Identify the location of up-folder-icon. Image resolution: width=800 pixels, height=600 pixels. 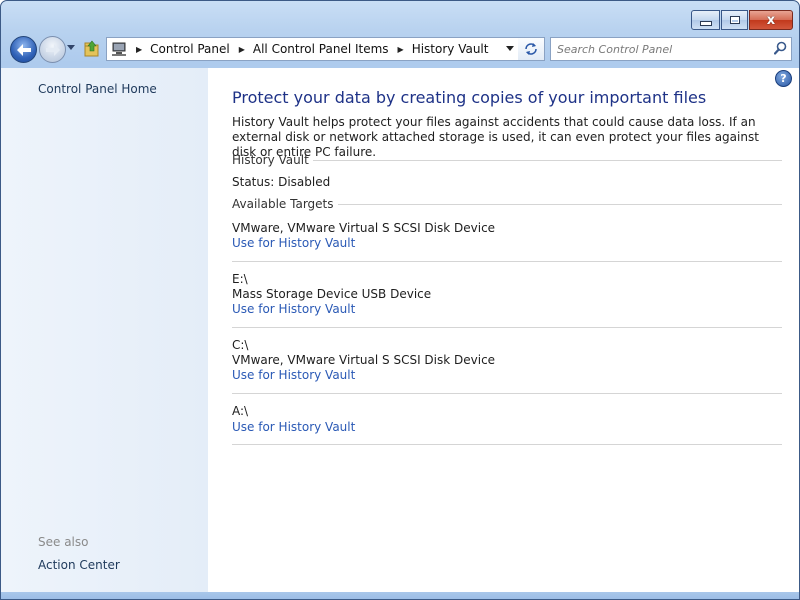
(92, 48).